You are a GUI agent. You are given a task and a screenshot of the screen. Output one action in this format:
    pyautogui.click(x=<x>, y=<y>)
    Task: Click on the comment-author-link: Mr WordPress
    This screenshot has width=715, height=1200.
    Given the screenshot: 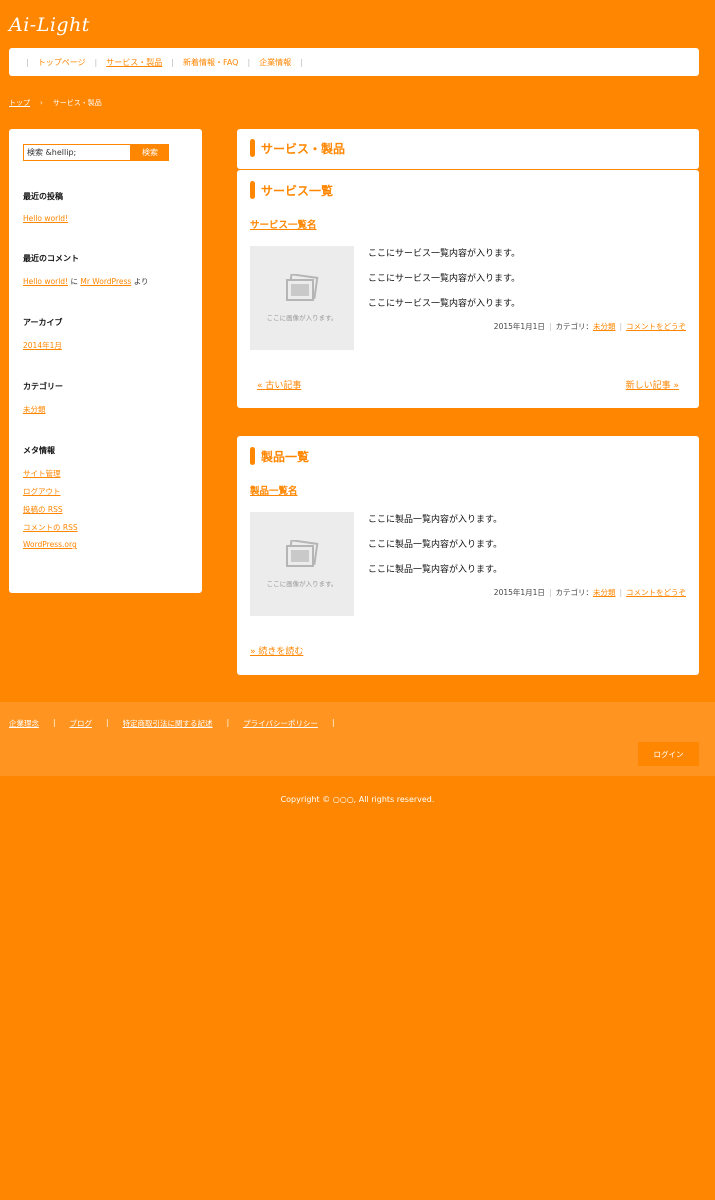 What is the action you would take?
    pyautogui.click(x=105, y=281)
    